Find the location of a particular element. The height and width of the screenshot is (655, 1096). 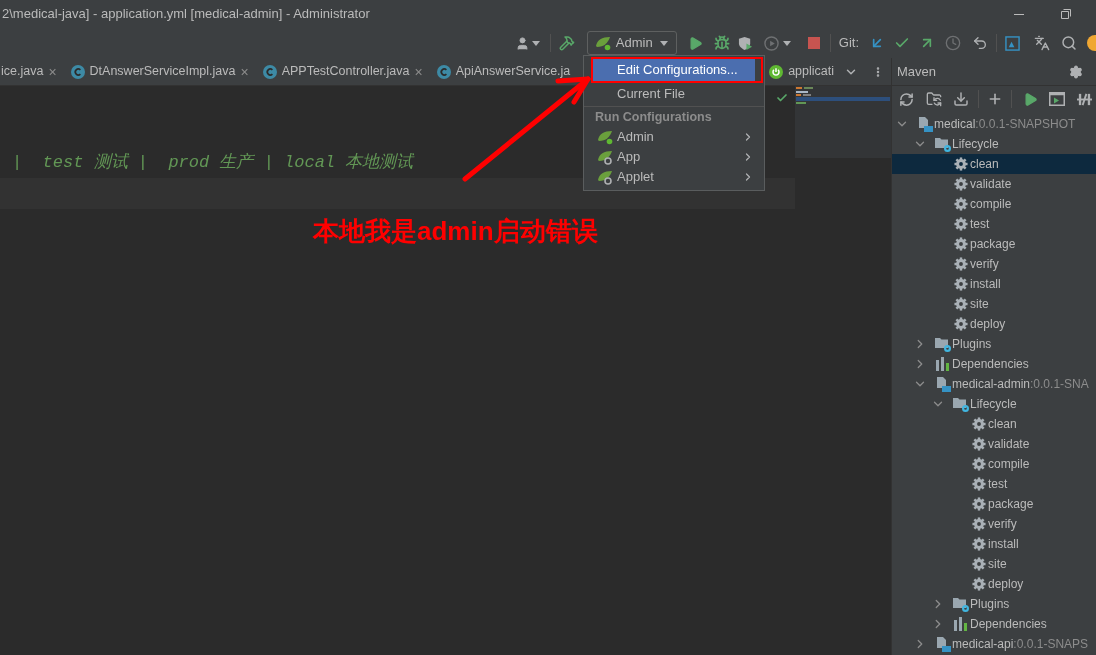

circle-play-icon is located at coordinates (772, 43).